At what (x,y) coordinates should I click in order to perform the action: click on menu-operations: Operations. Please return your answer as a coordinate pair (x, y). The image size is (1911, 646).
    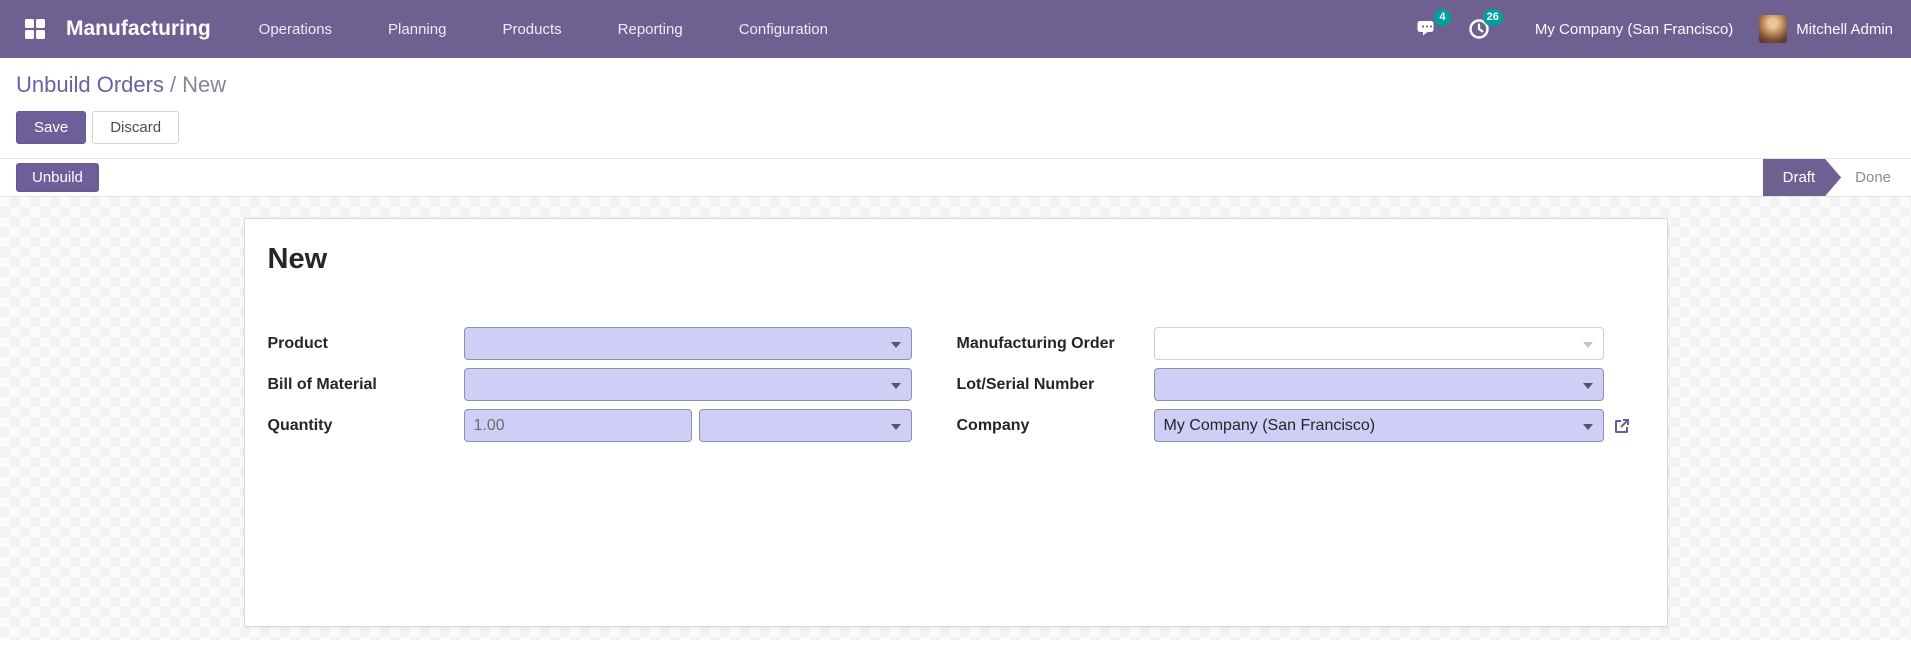
    Looking at the image, I should click on (295, 29).